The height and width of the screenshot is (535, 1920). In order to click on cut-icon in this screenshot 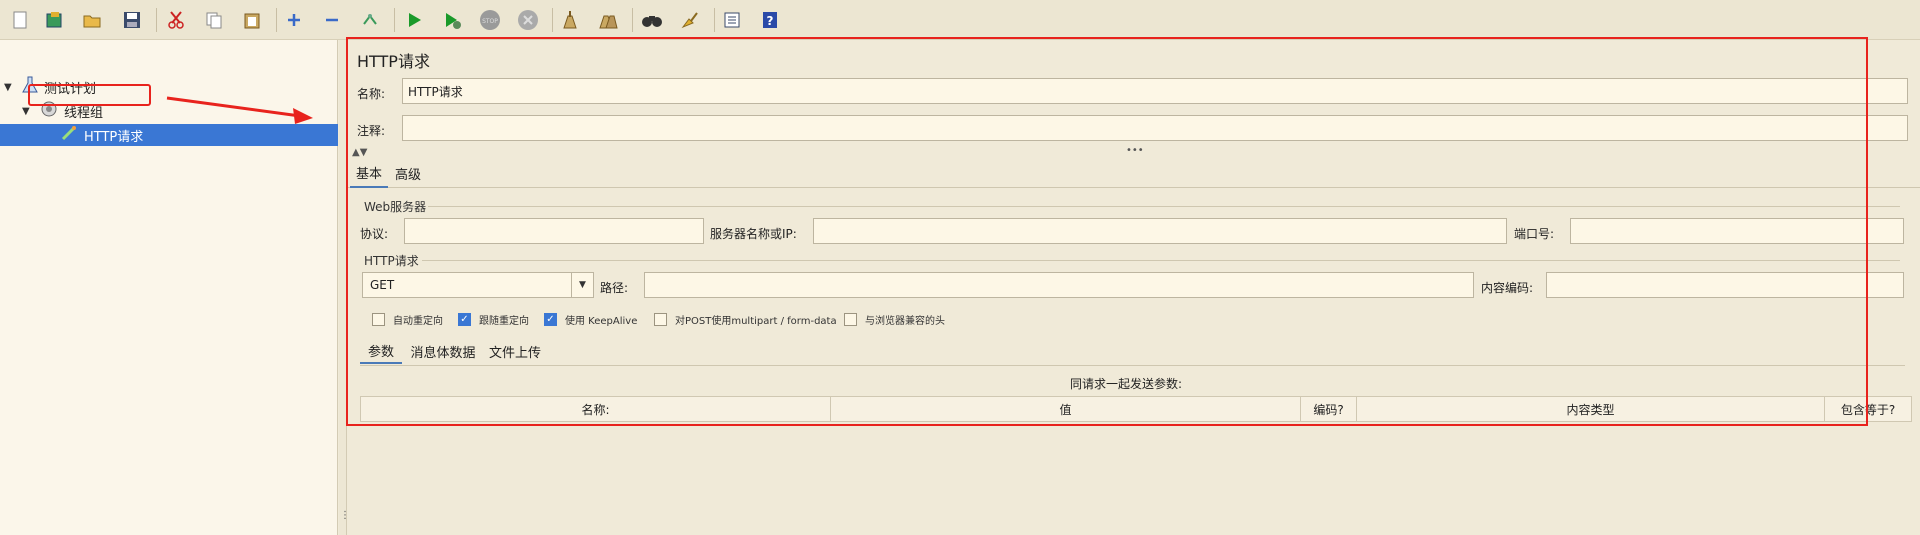, I will do `click(176, 20)`.